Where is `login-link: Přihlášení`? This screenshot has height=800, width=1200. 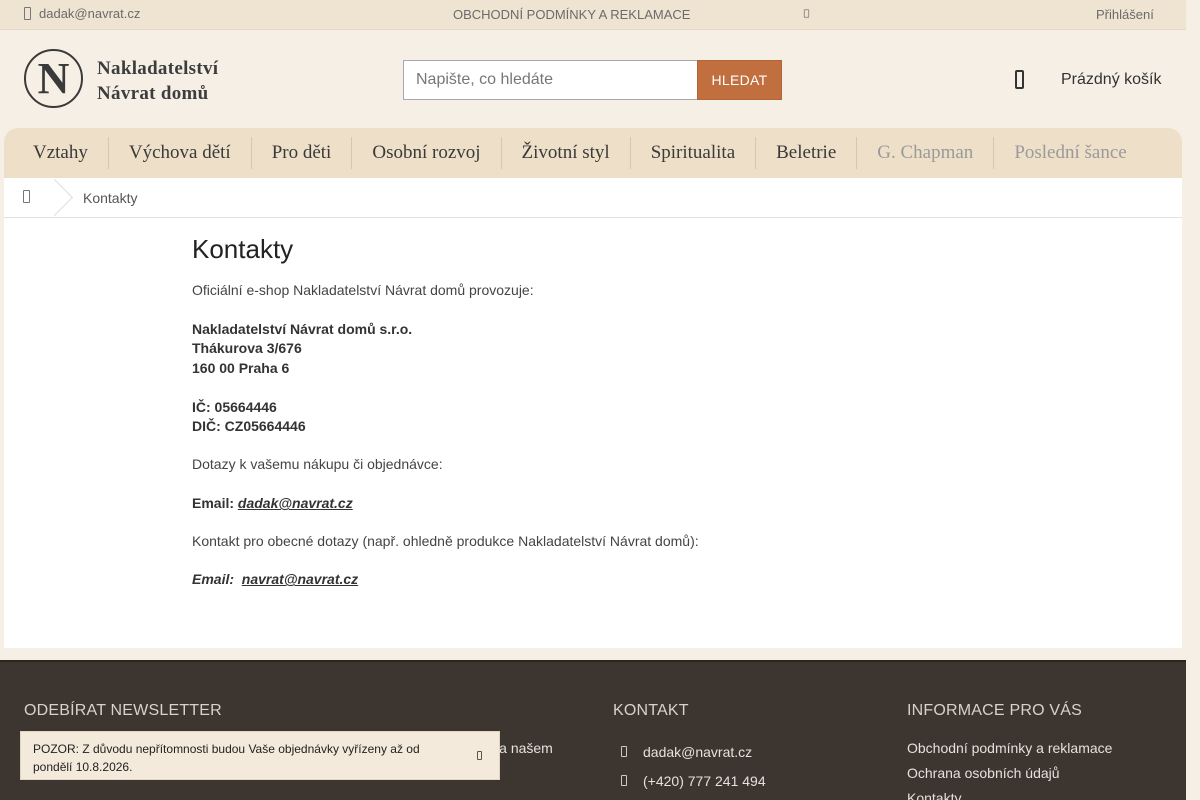
login-link: Přihlášení is located at coordinates (1125, 14).